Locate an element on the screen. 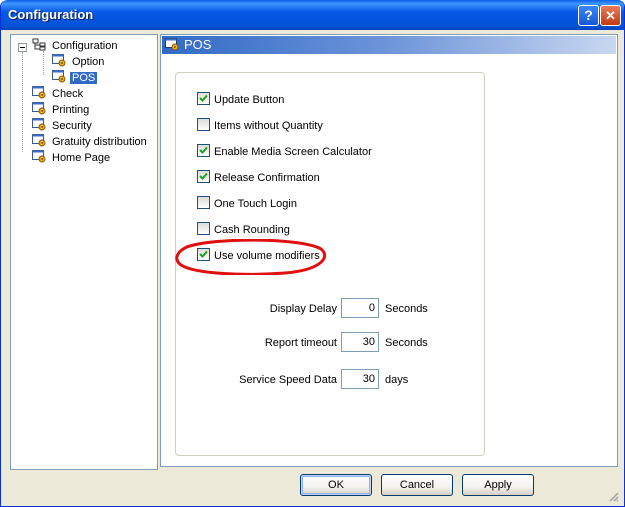  display-delay-input is located at coordinates (360, 308).